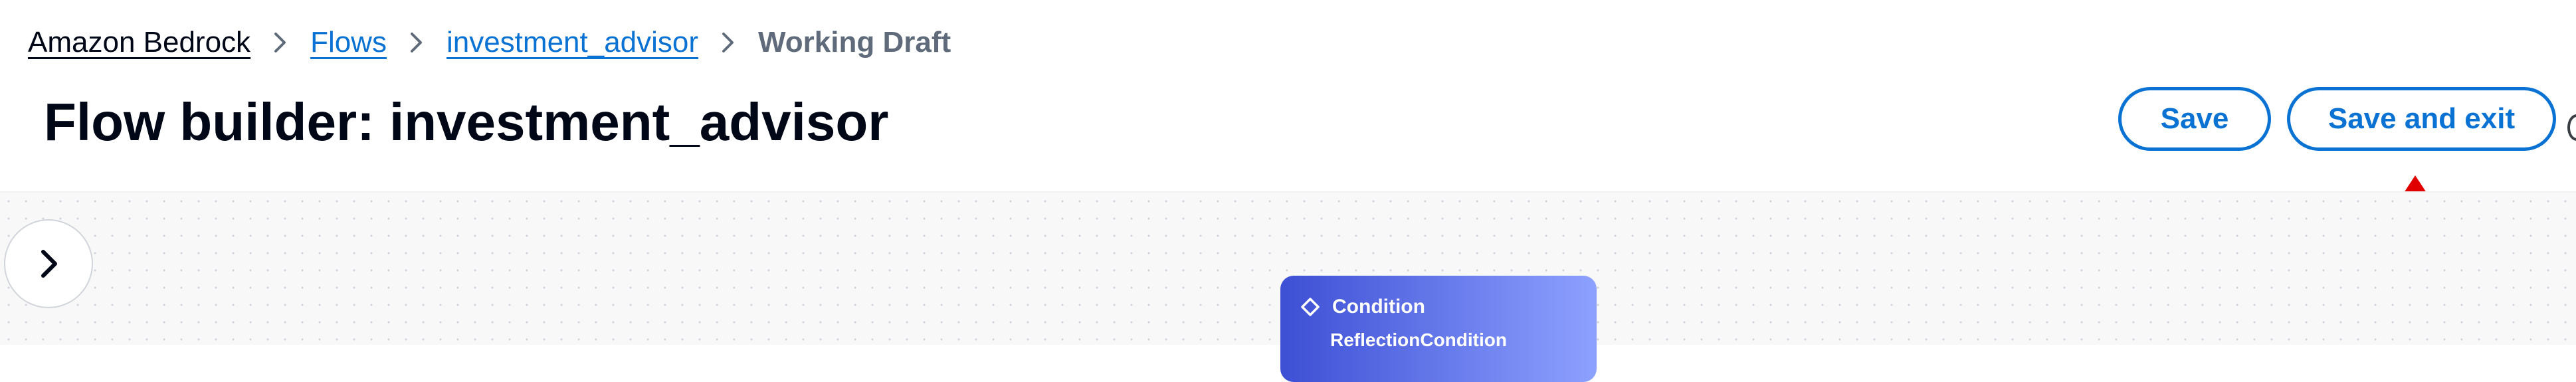 The image size is (2576, 382). I want to click on save-and-exit-button: Save and exit, so click(2422, 119).